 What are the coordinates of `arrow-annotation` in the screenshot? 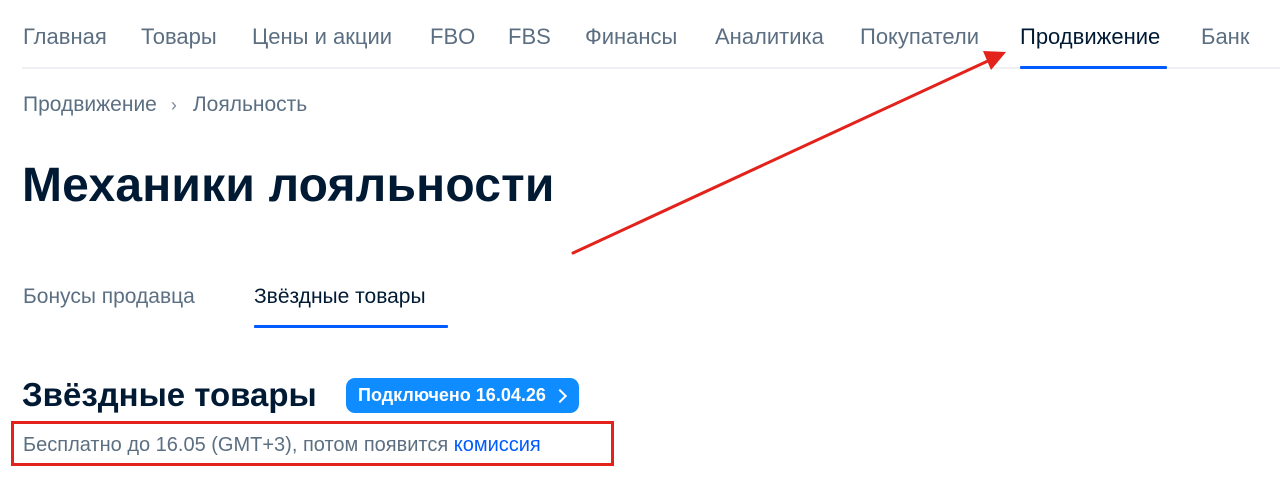 It's located at (788, 153).